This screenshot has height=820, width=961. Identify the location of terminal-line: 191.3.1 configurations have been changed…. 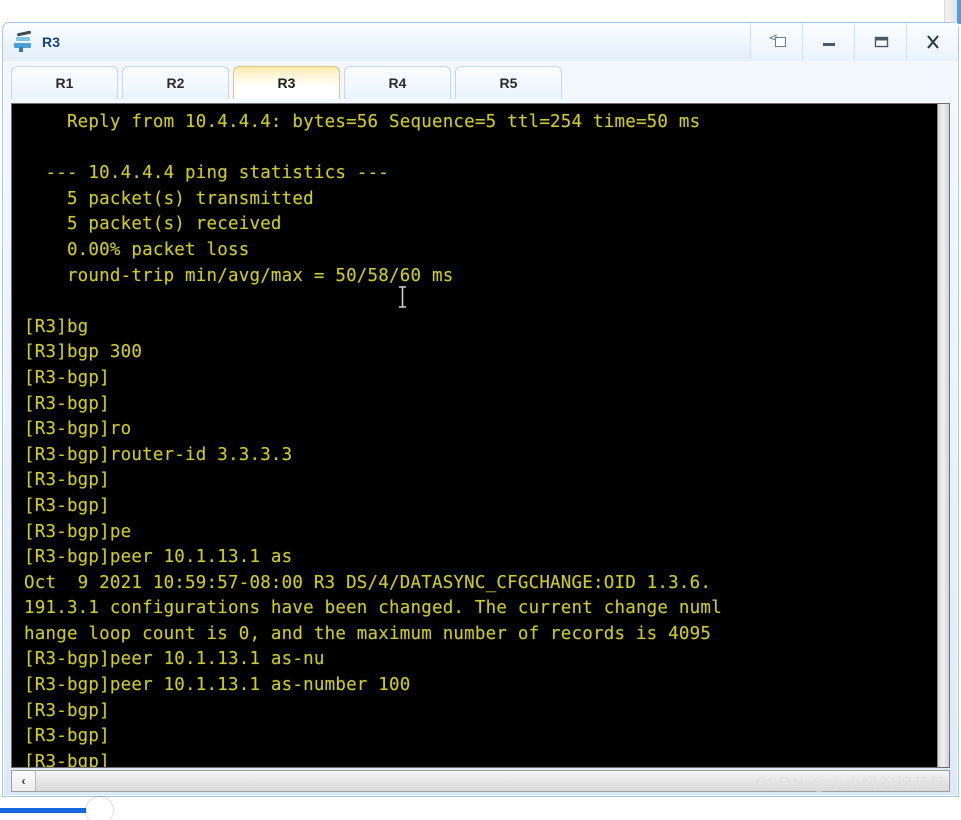
(373, 608).